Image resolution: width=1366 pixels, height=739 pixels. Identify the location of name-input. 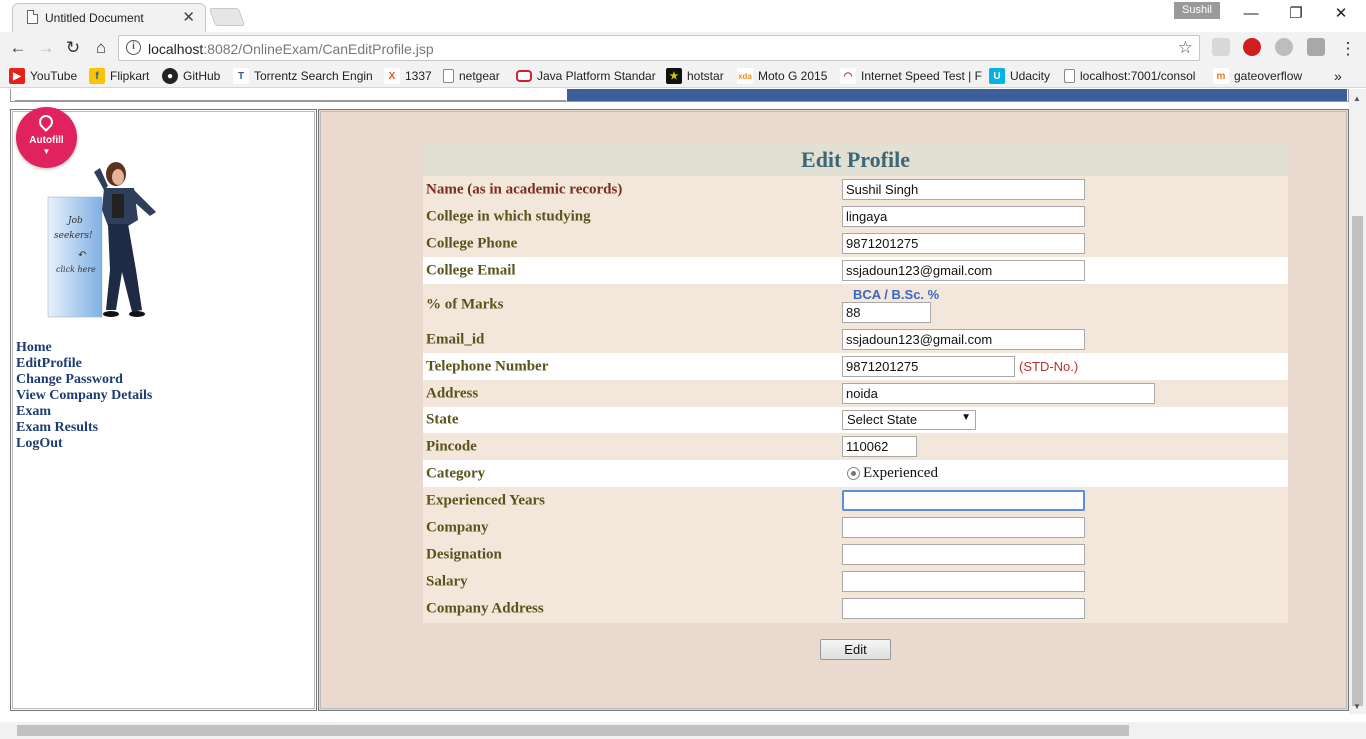
(963, 189).